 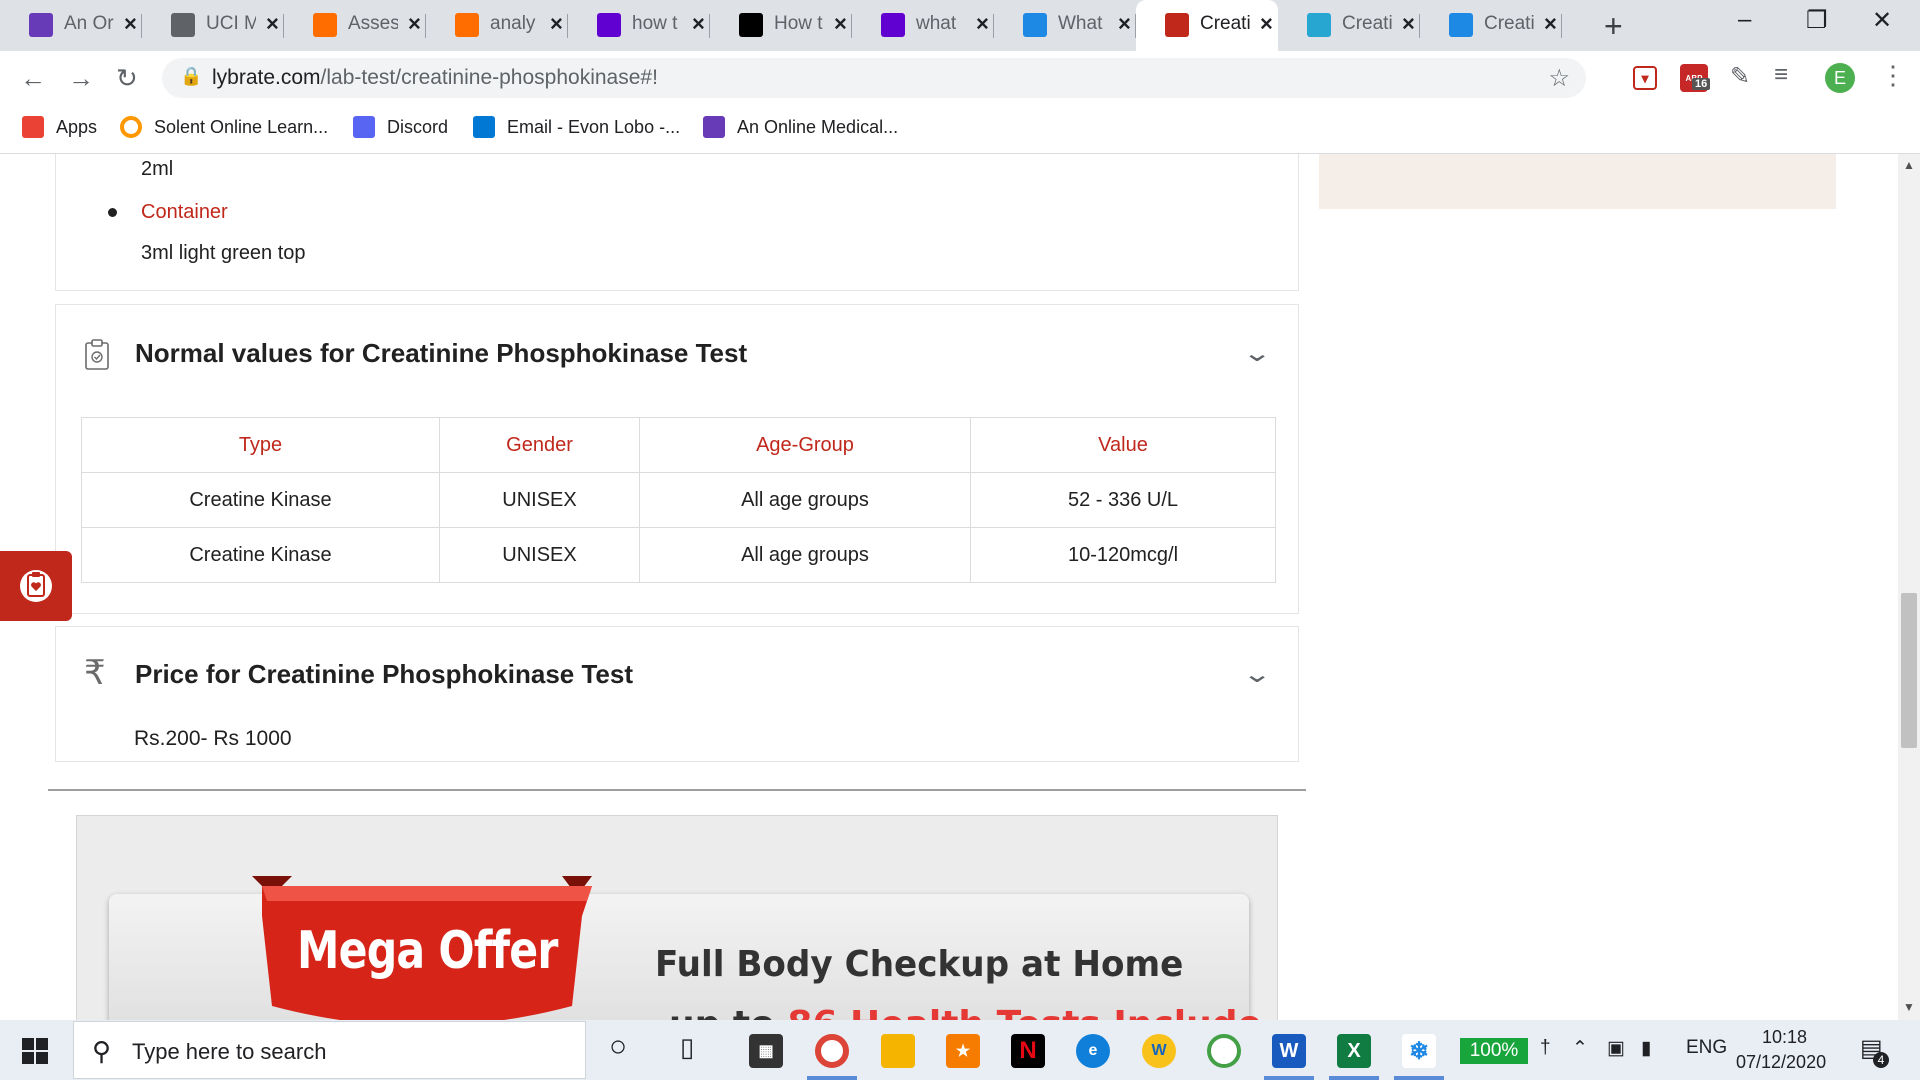 I want to click on forward-icon: →, so click(x=81, y=78).